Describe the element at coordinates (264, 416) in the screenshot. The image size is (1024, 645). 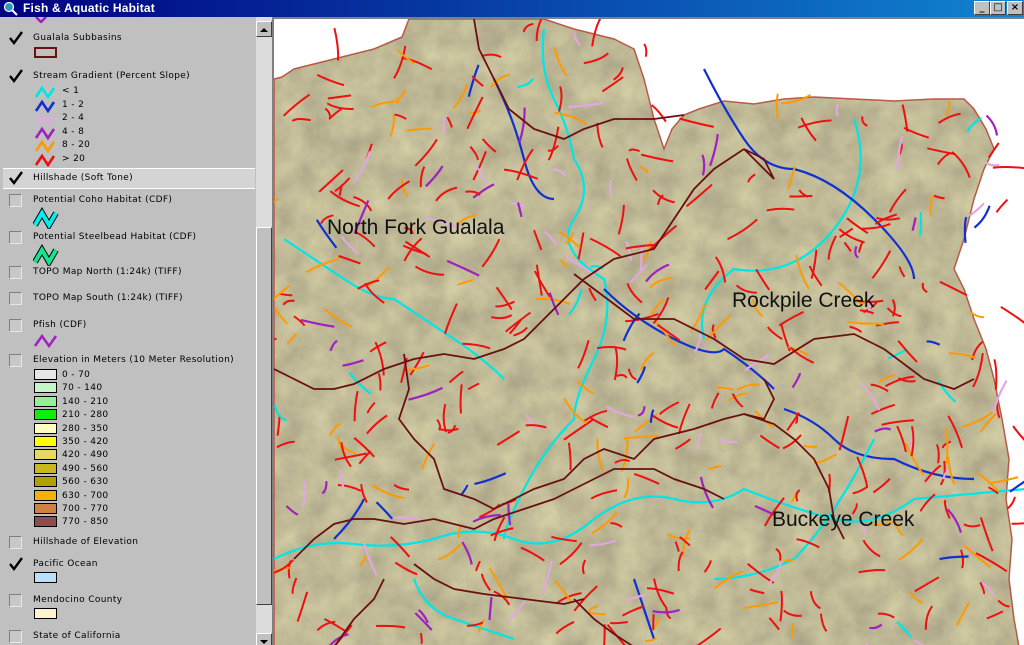
I see `scroll-thumb` at that location.